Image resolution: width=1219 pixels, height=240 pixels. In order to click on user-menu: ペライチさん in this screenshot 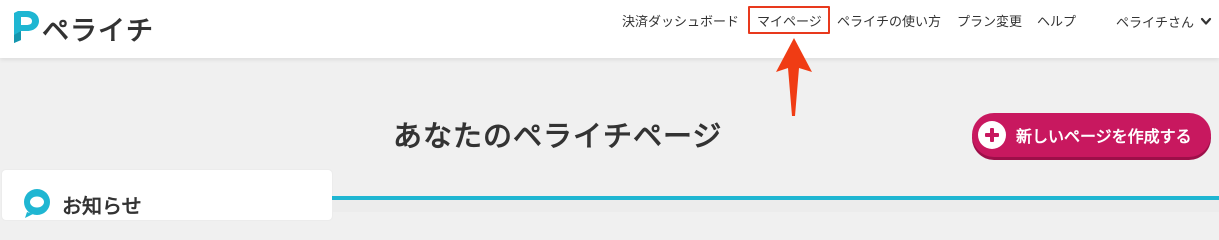, I will do `click(1164, 21)`.